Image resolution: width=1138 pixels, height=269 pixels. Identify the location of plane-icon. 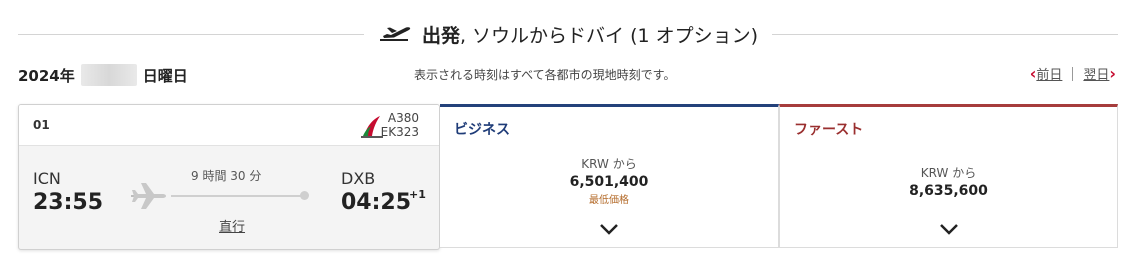
(148, 196).